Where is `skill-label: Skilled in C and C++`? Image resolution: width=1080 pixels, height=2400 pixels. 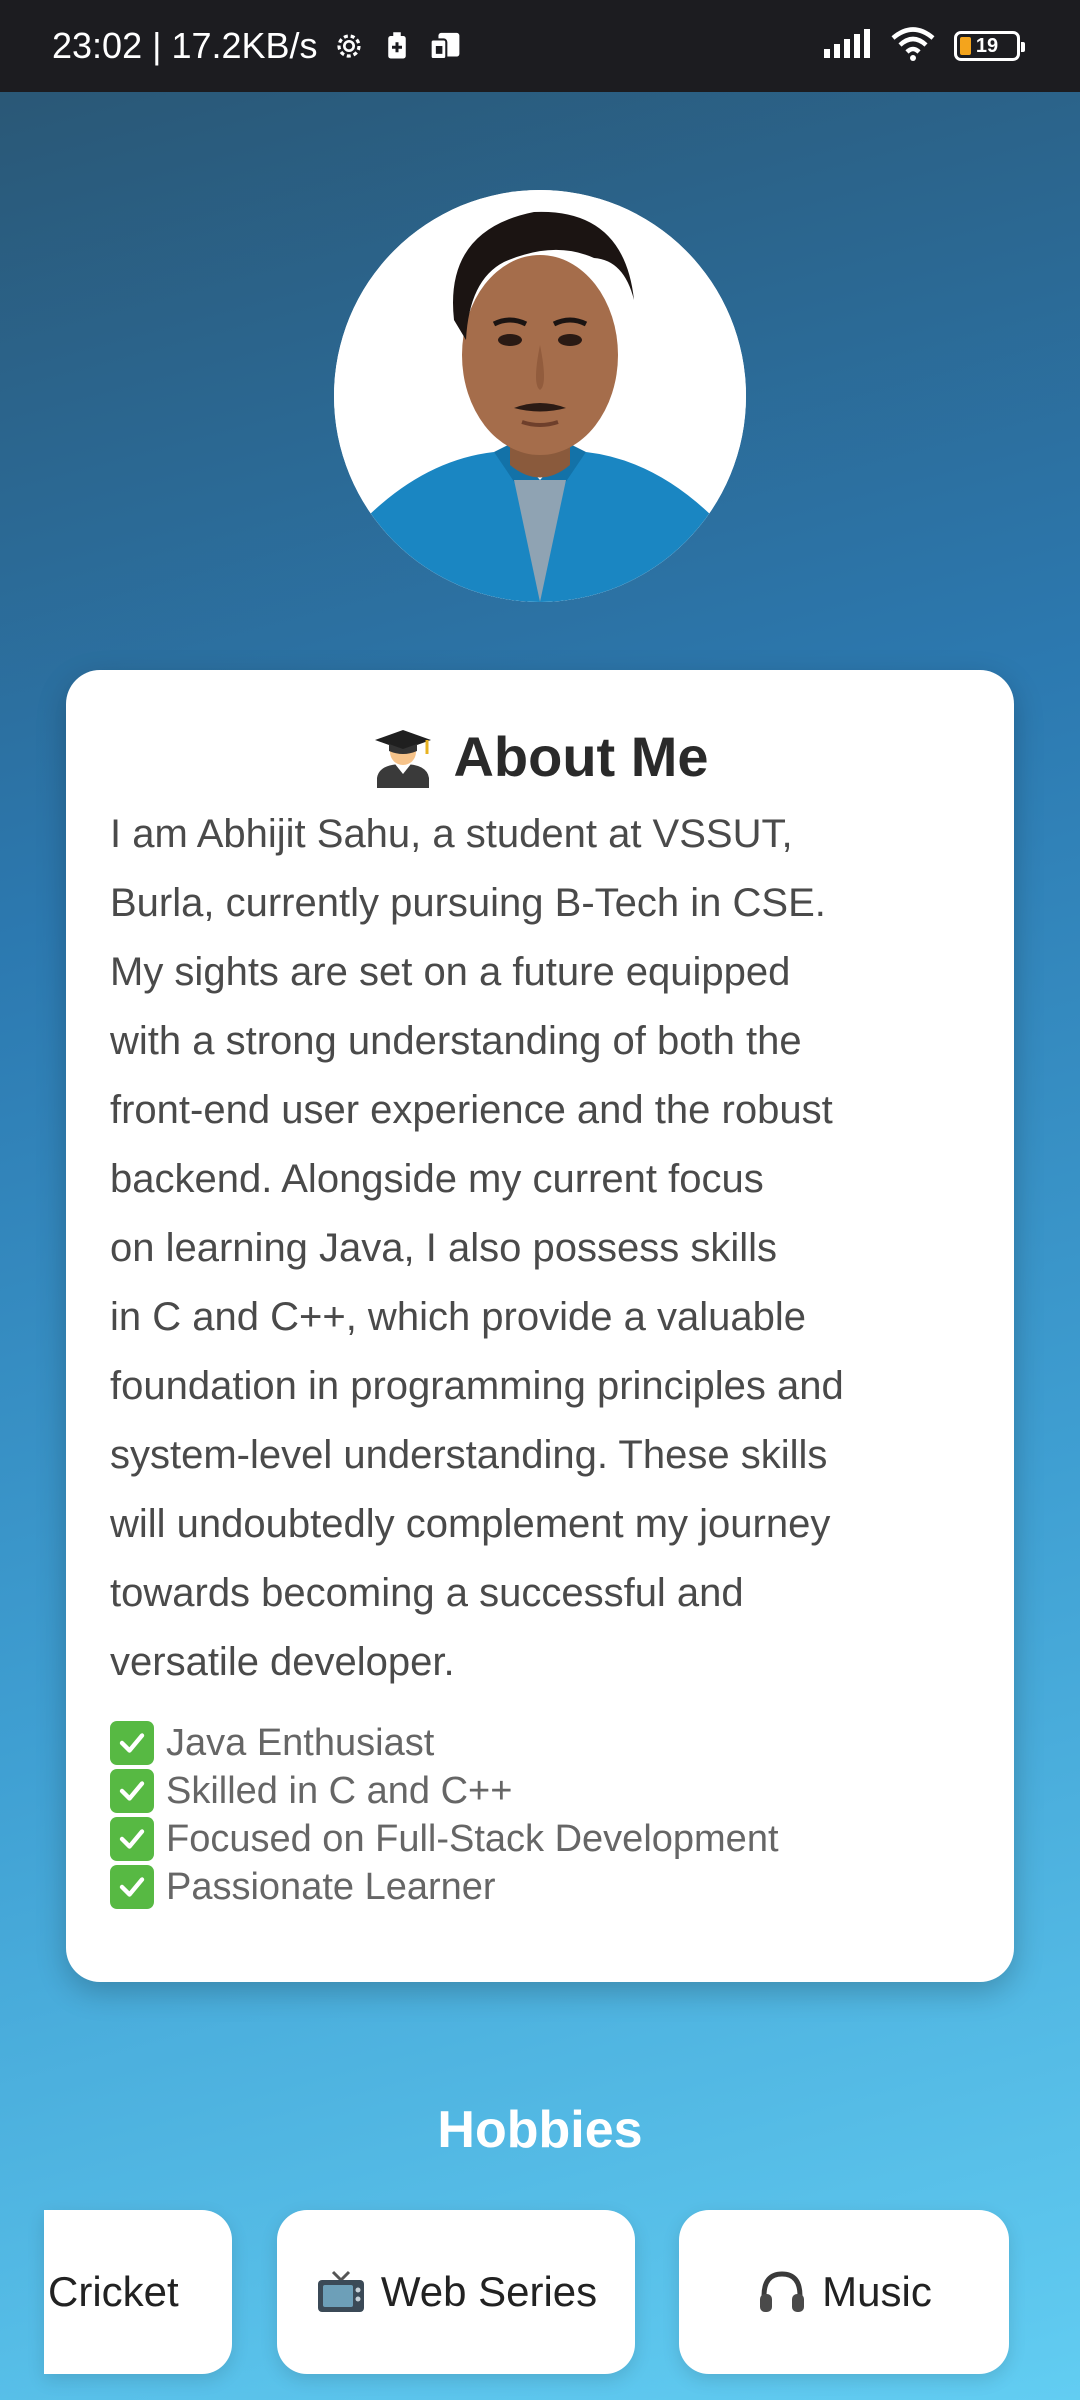
skill-label: Skilled in C and C++ is located at coordinates (339, 1791).